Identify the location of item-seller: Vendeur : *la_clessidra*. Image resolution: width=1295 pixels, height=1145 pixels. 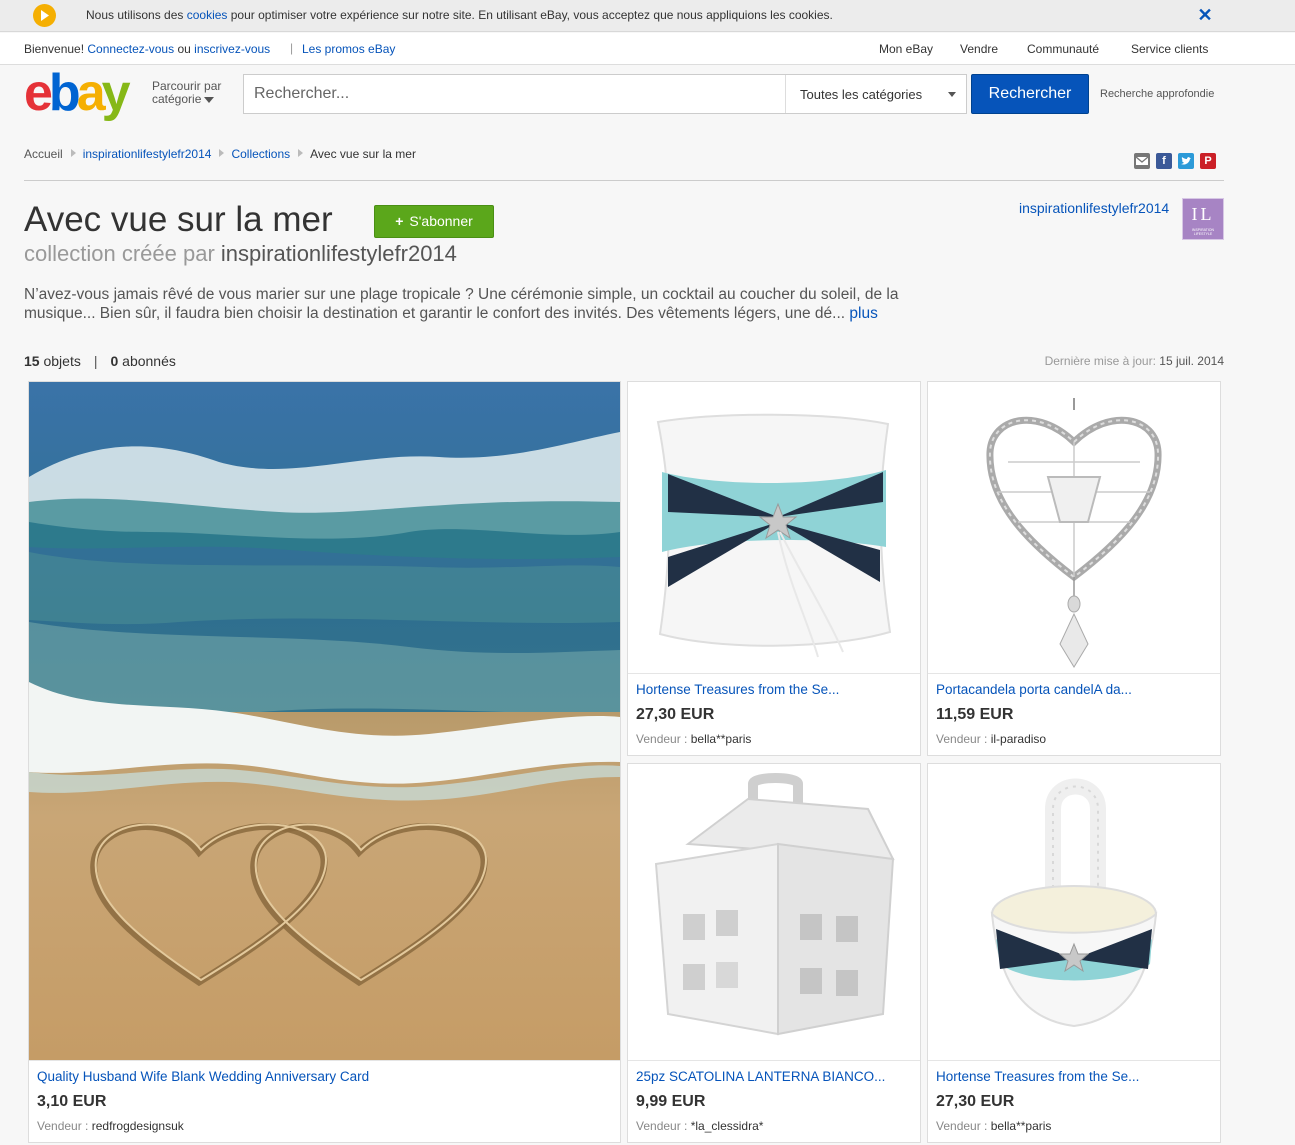
(699, 1126).